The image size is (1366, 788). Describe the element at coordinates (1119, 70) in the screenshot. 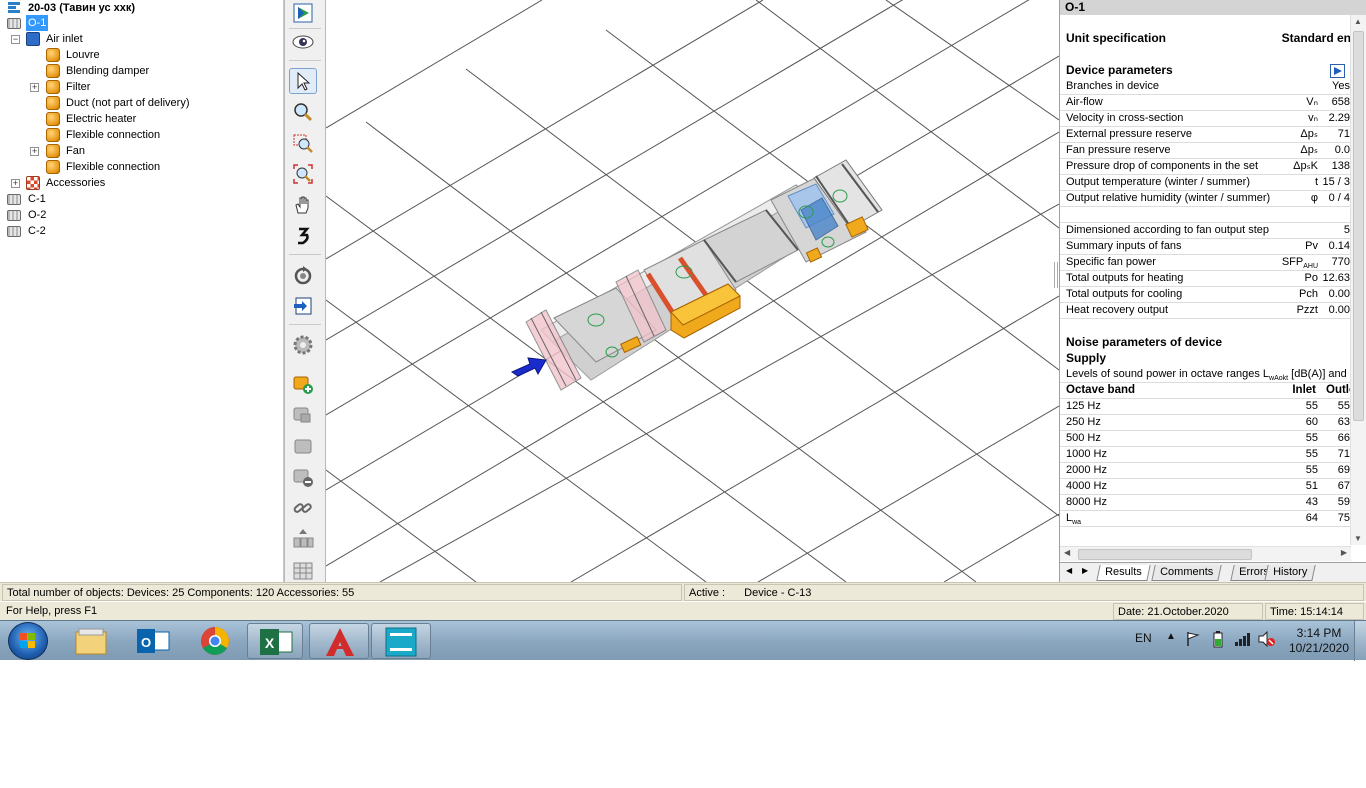

I see `device-params-label: Device parameters` at that location.